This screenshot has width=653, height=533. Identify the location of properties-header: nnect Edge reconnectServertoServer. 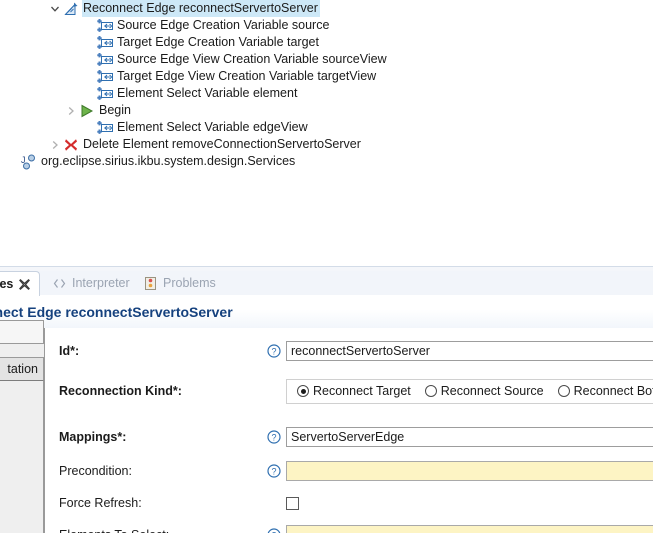
(326, 312).